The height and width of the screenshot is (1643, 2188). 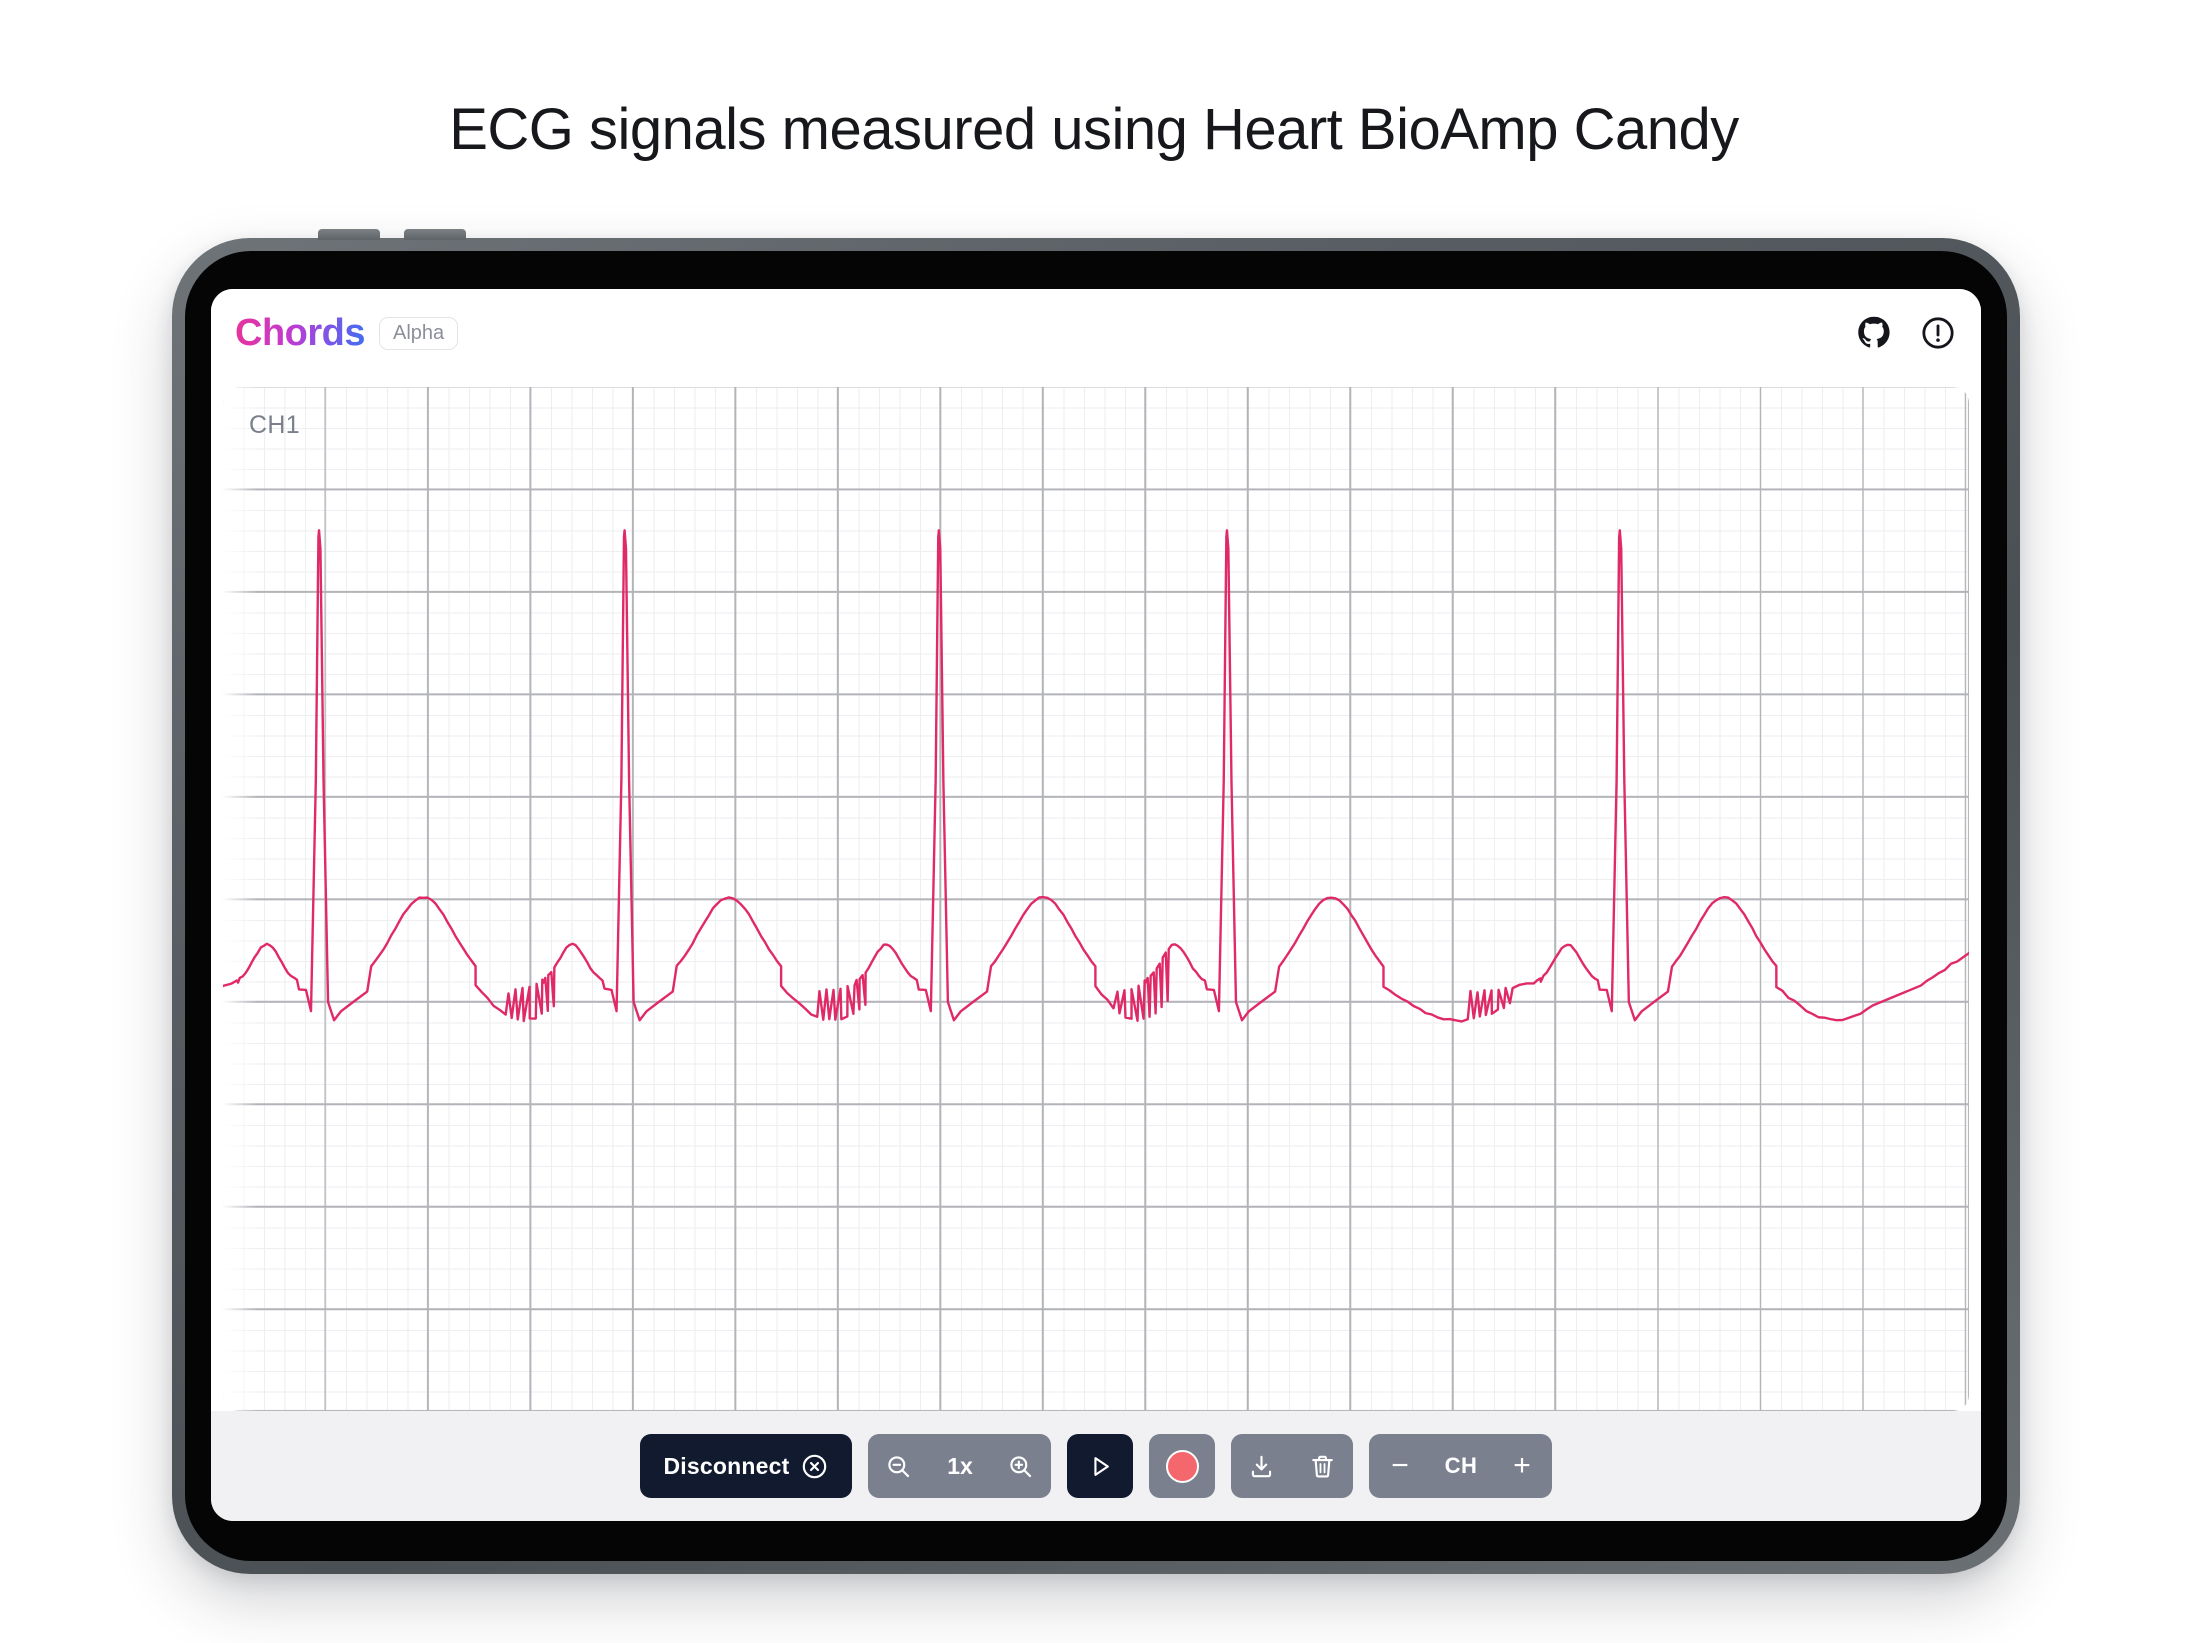 I want to click on disconnect-label: Disconnect, so click(x=726, y=1465).